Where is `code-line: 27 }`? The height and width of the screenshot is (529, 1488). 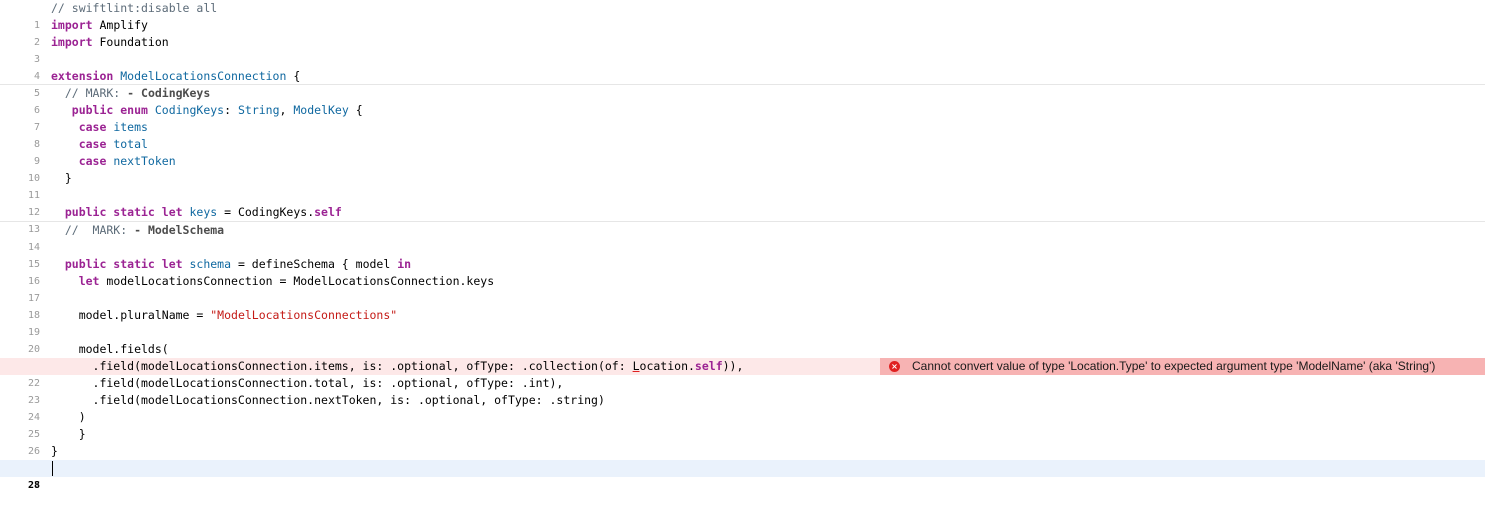 code-line: 27 } is located at coordinates (742, 467).